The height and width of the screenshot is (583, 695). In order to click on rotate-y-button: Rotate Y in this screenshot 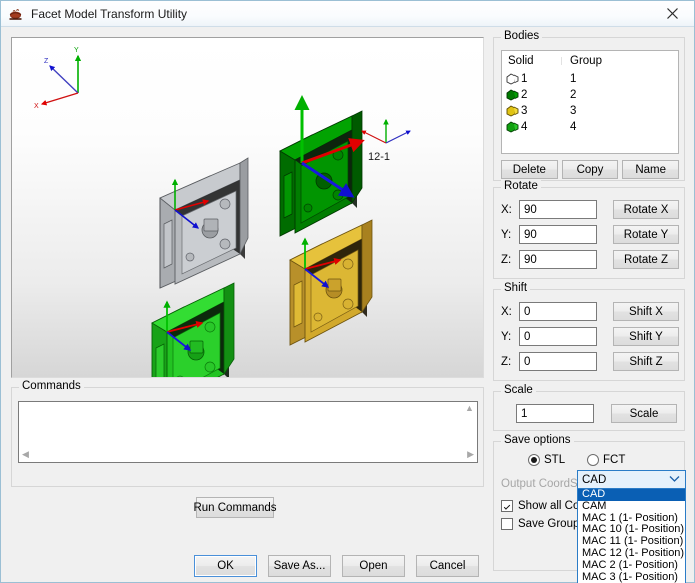, I will do `click(646, 234)`.